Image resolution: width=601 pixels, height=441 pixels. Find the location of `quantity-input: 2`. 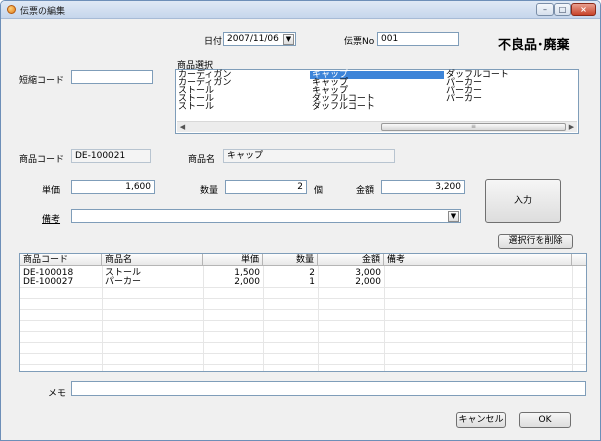

quantity-input: 2 is located at coordinates (266, 187).